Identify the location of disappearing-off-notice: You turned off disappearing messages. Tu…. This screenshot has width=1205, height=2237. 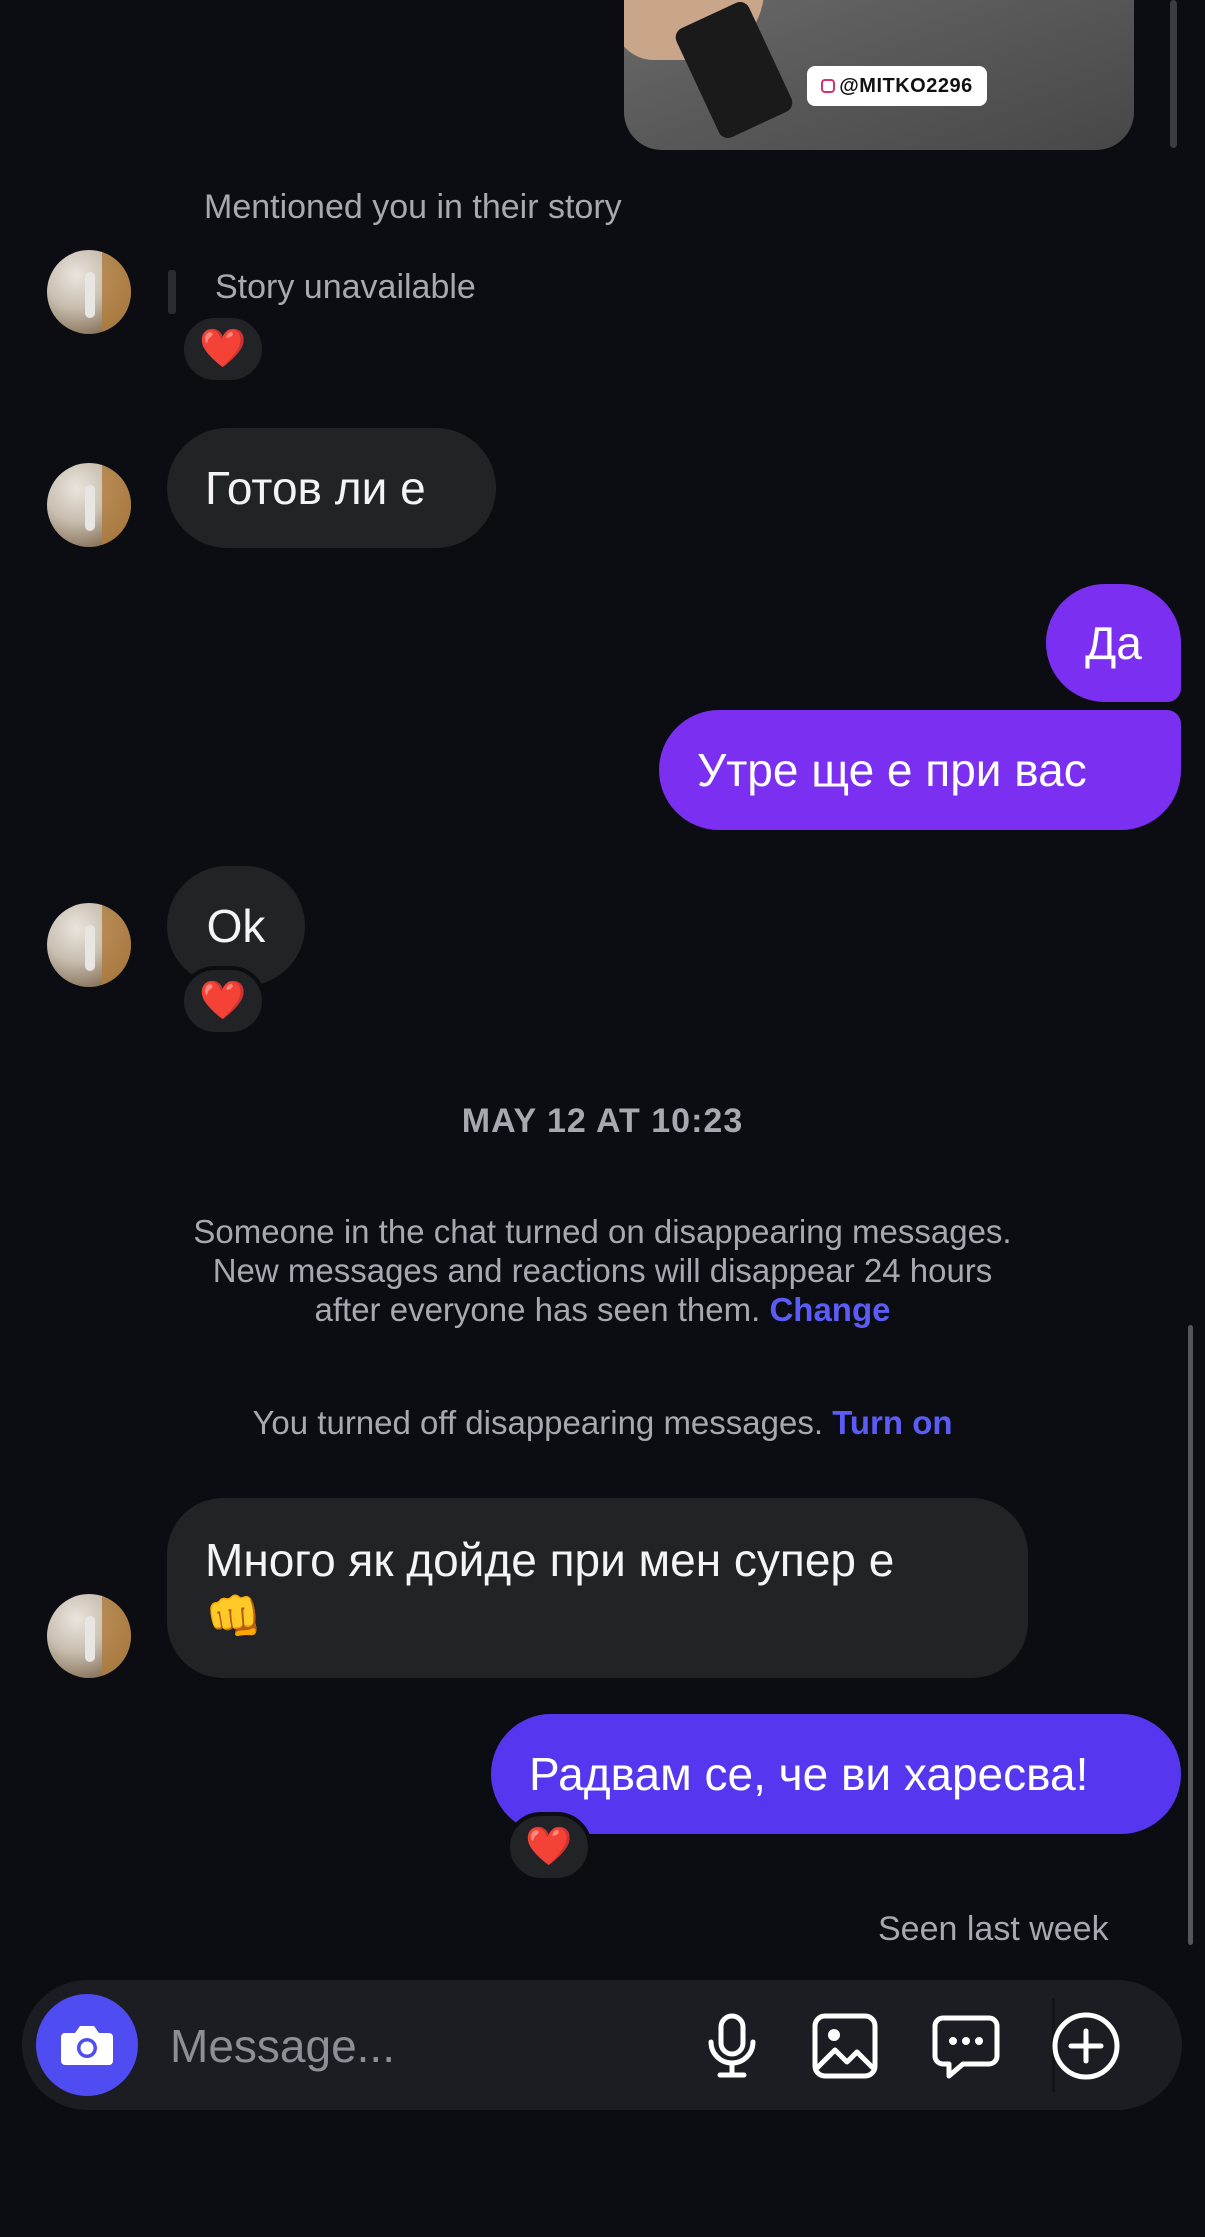
(602, 1423).